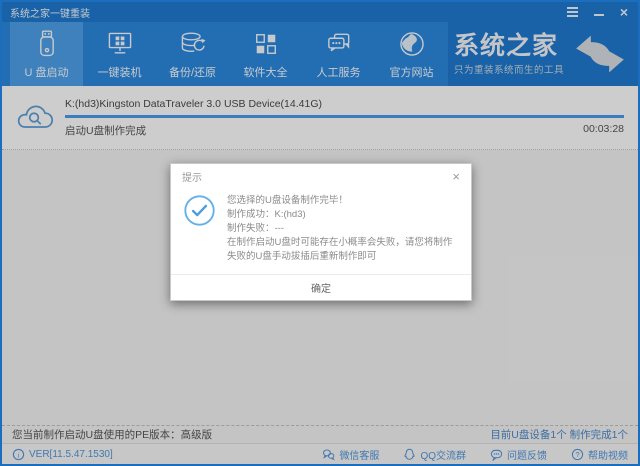  Describe the element at coordinates (340, 249) in the screenshot. I see `dialog-line: 在制作启动U盘时可能存在小概率会失败，请您将制作失败的U盘手动拔插后重新制作即可` at that location.